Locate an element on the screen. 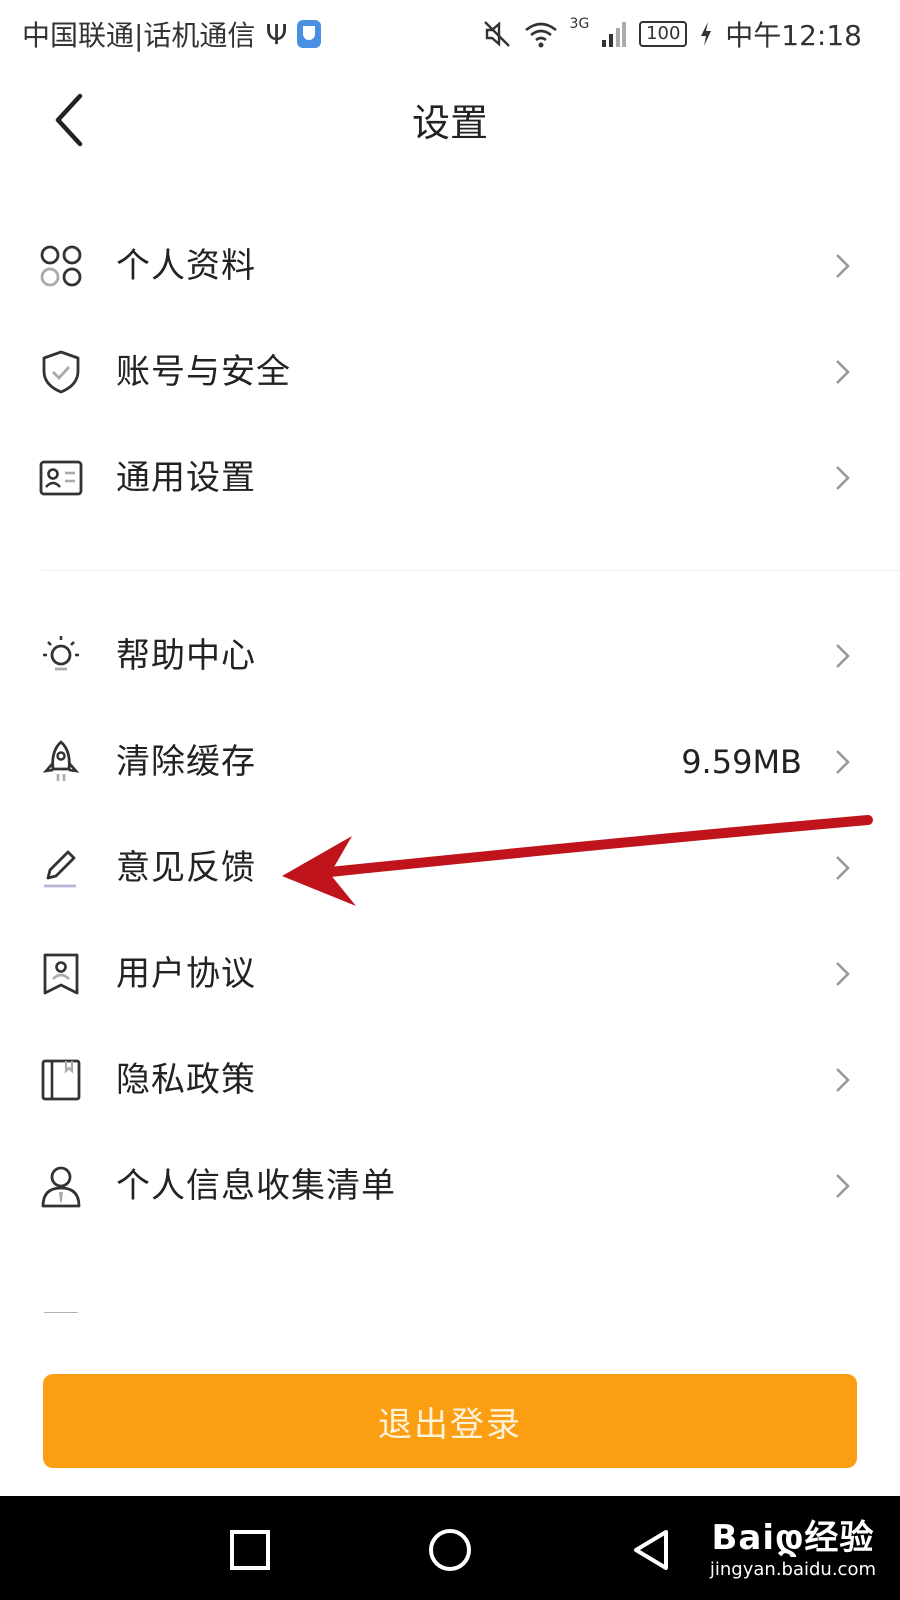  menu-item-label: 隐私政策 is located at coordinates (186, 1080).